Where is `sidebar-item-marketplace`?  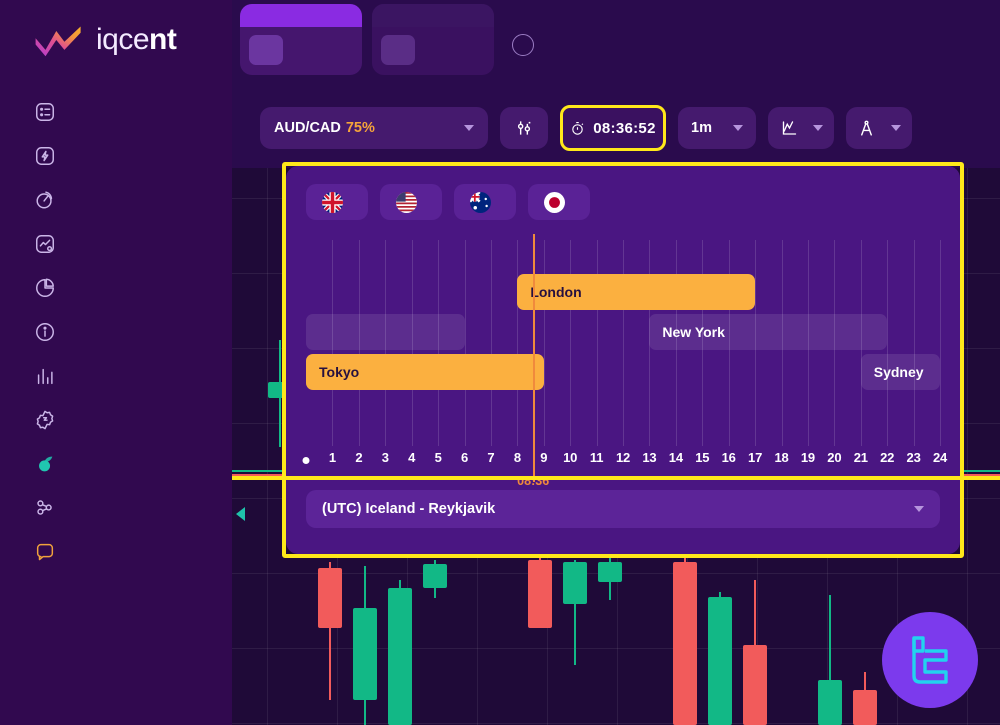
sidebar-item-marketplace is located at coordinates (116, 420).